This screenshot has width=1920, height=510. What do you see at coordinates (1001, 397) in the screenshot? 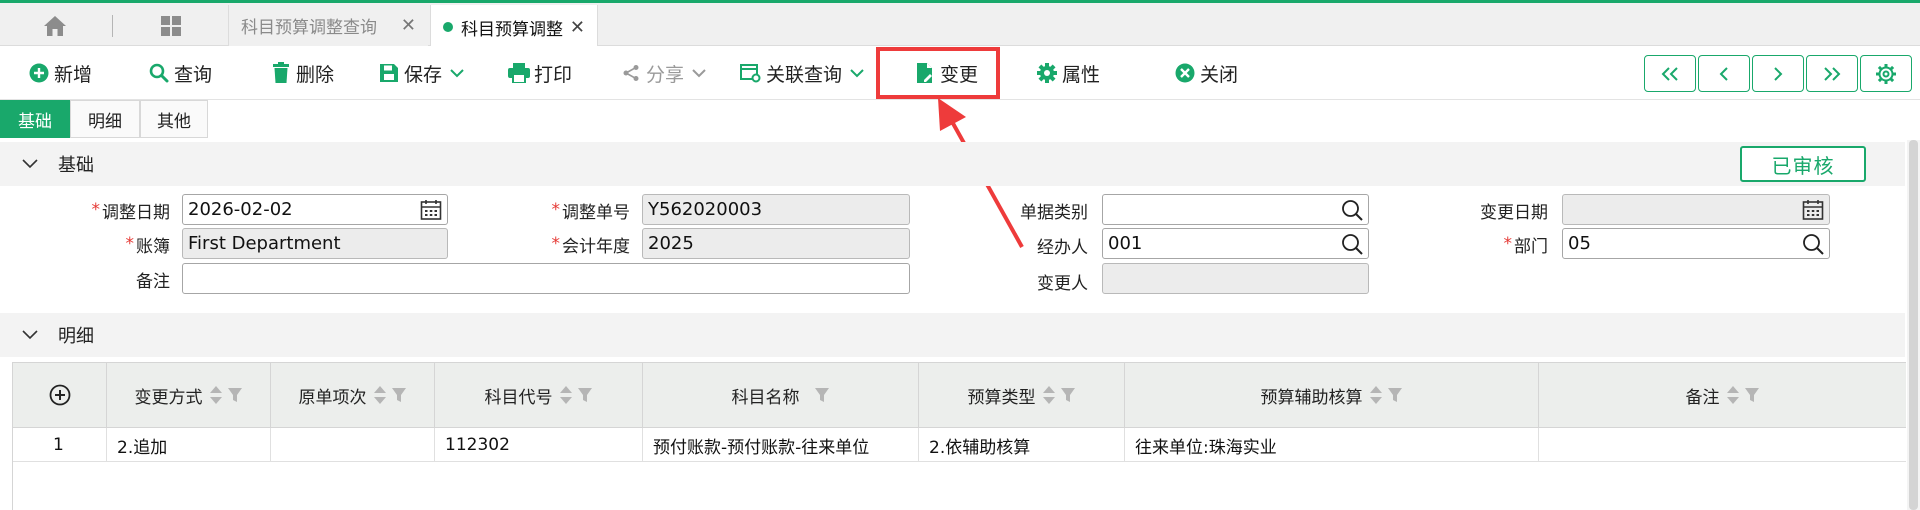
I see `column-label: 预算类型` at bounding box center [1001, 397].